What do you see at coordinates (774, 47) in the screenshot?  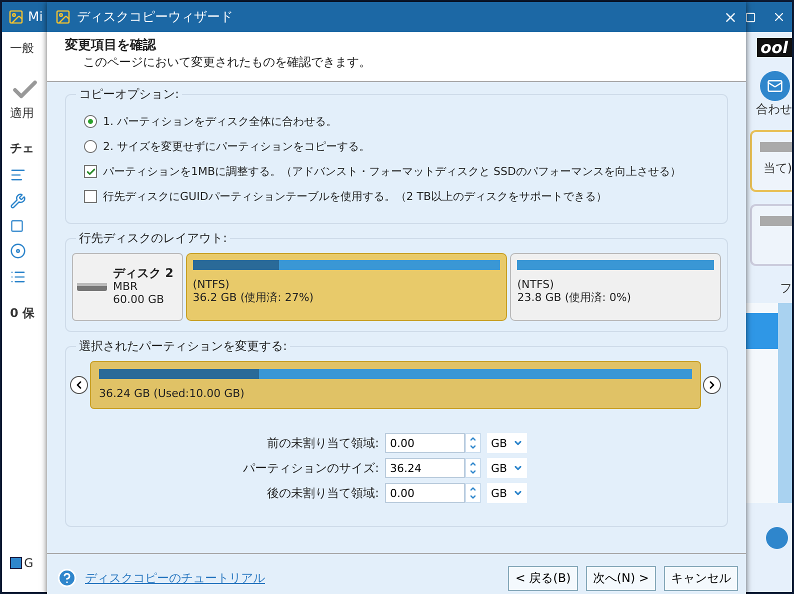 I see `brand-logo: ool` at bounding box center [774, 47].